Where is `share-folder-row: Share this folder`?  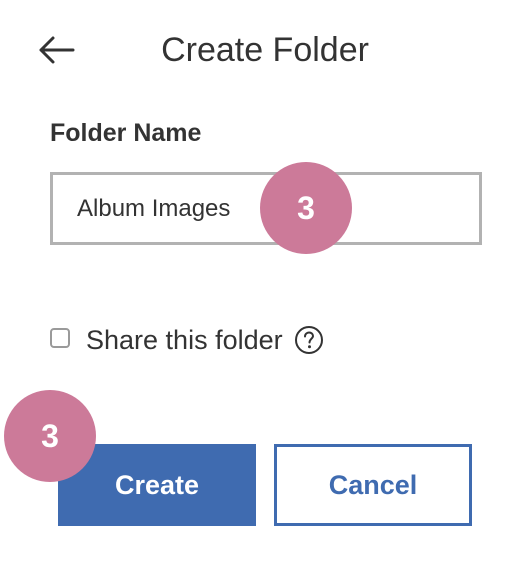
share-folder-row: Share this folder is located at coordinates (187, 340).